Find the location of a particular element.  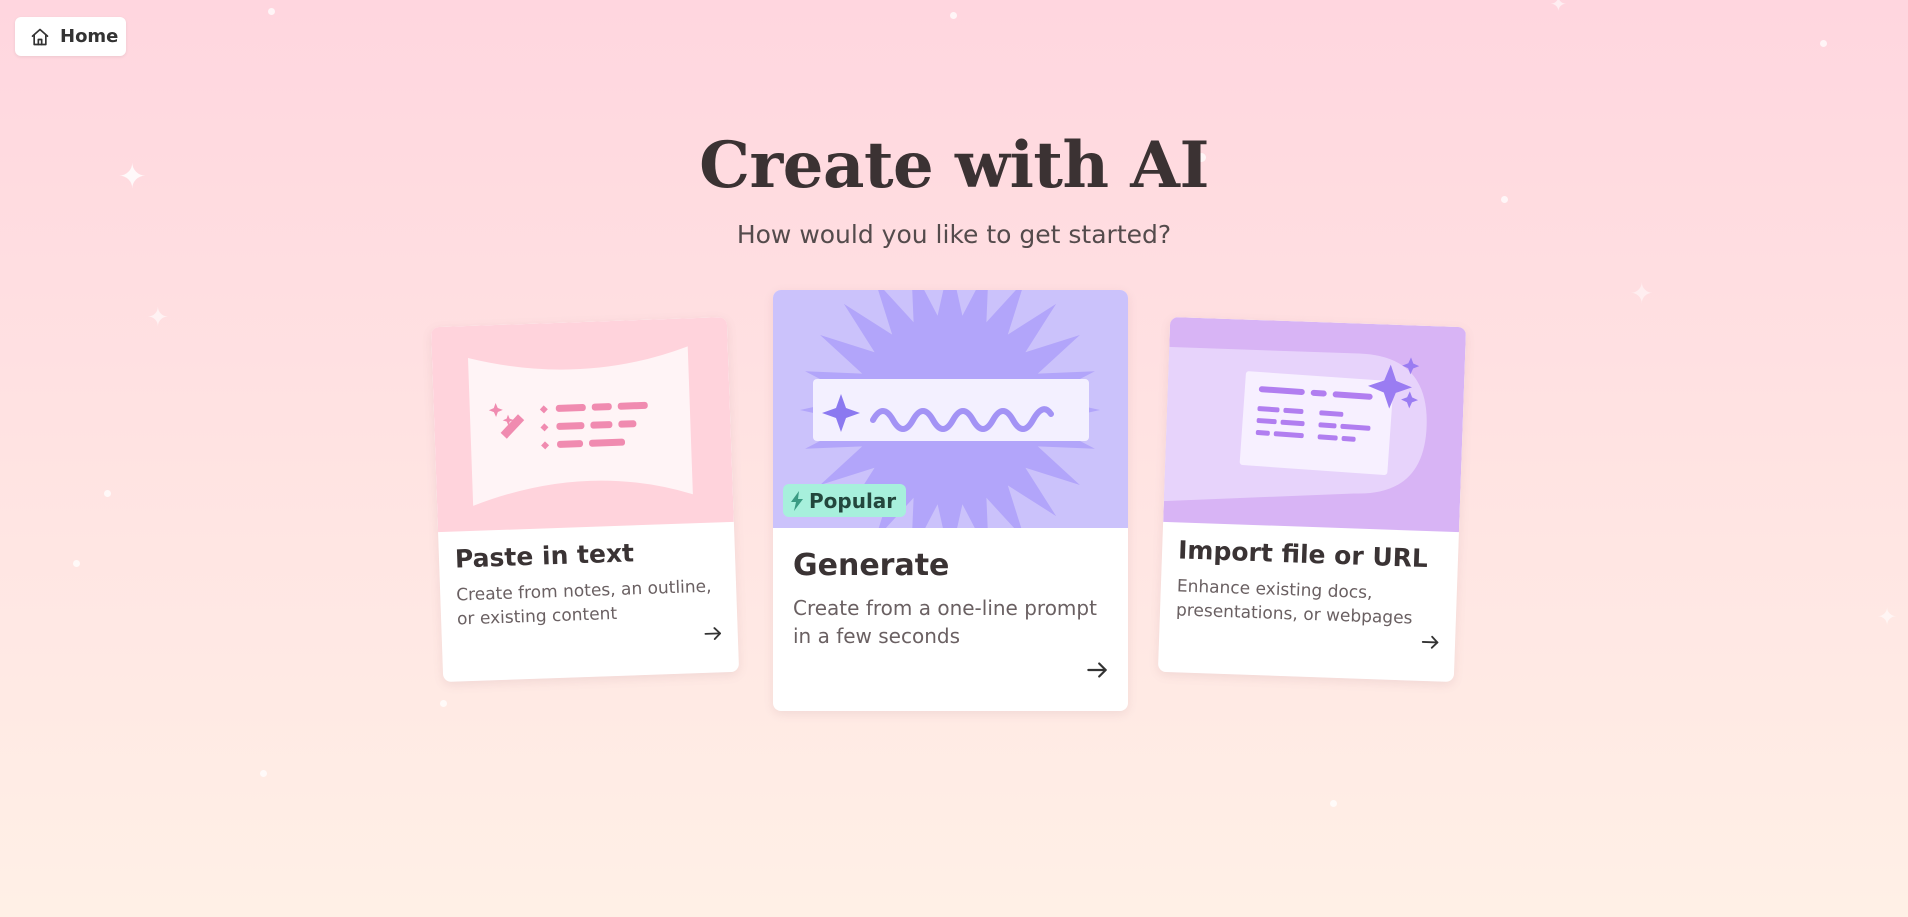

popular-badge-label: Popular is located at coordinates (853, 500).